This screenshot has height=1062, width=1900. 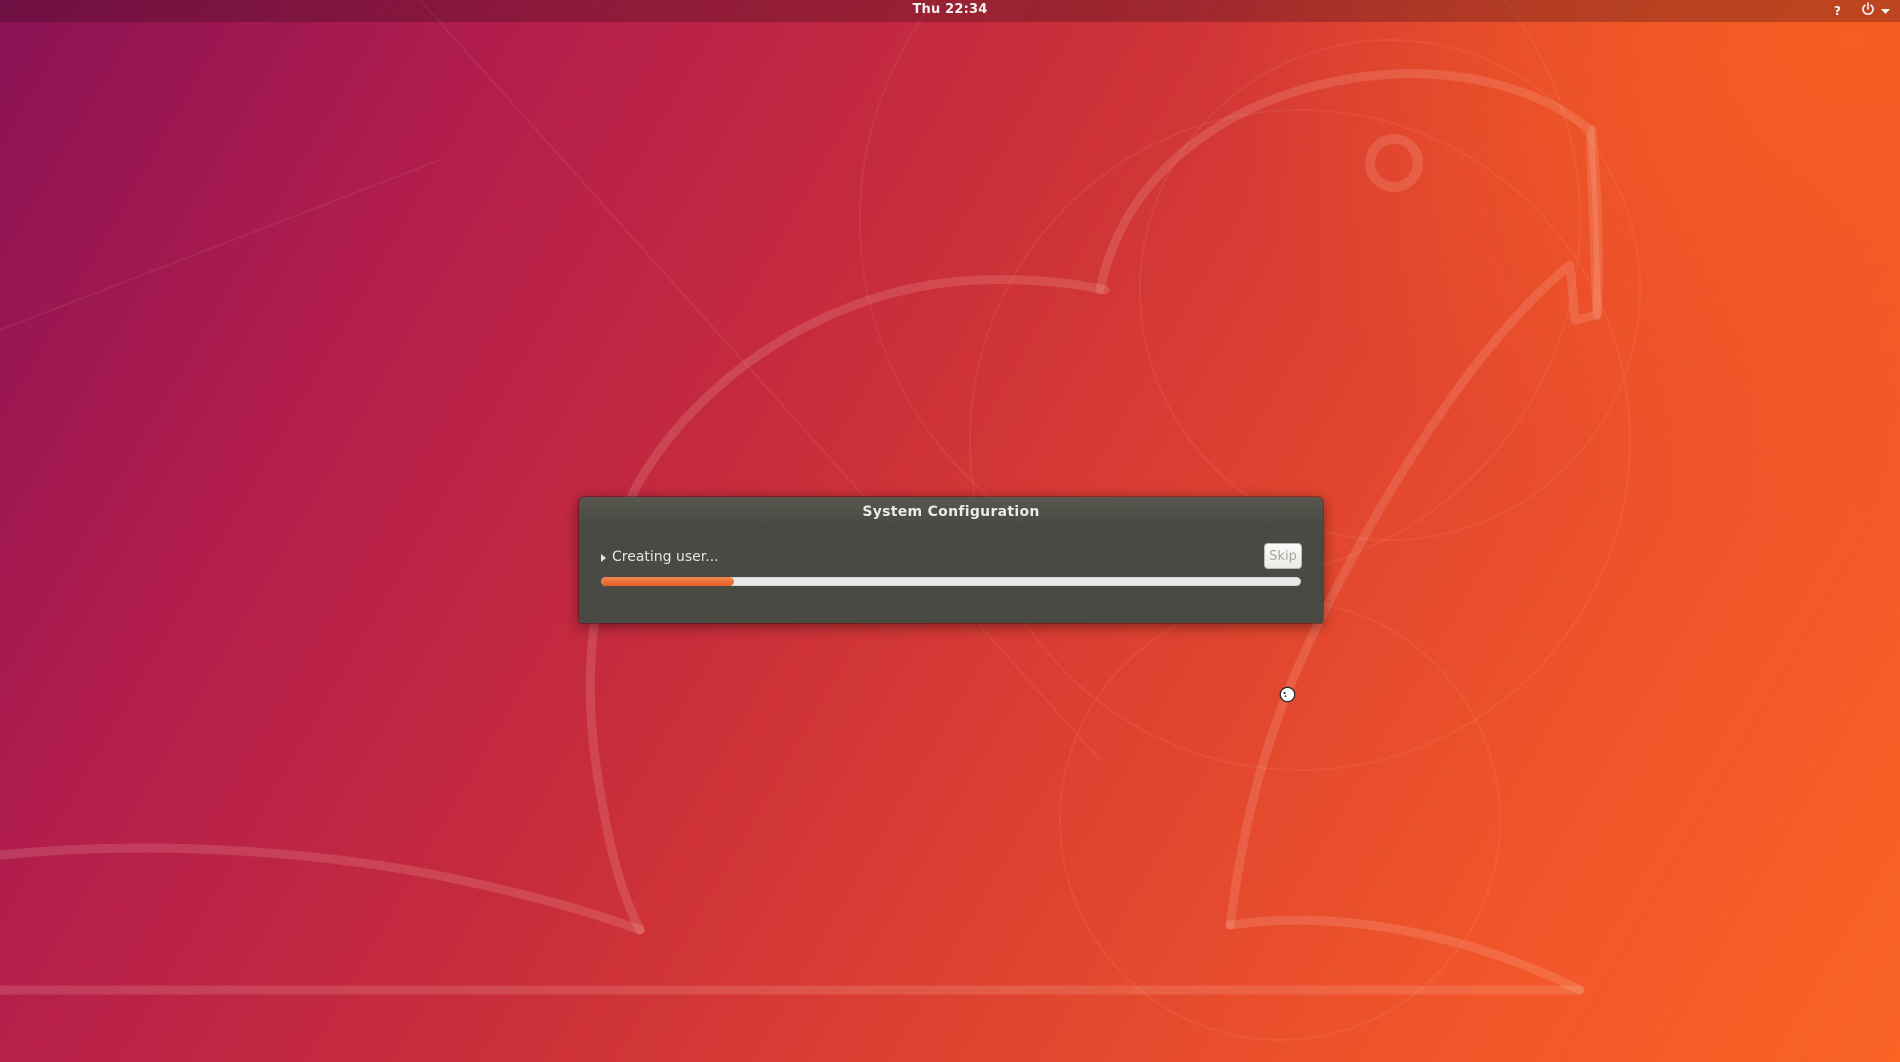 I want to click on busy-cursor-icon, so click(x=1287, y=694).